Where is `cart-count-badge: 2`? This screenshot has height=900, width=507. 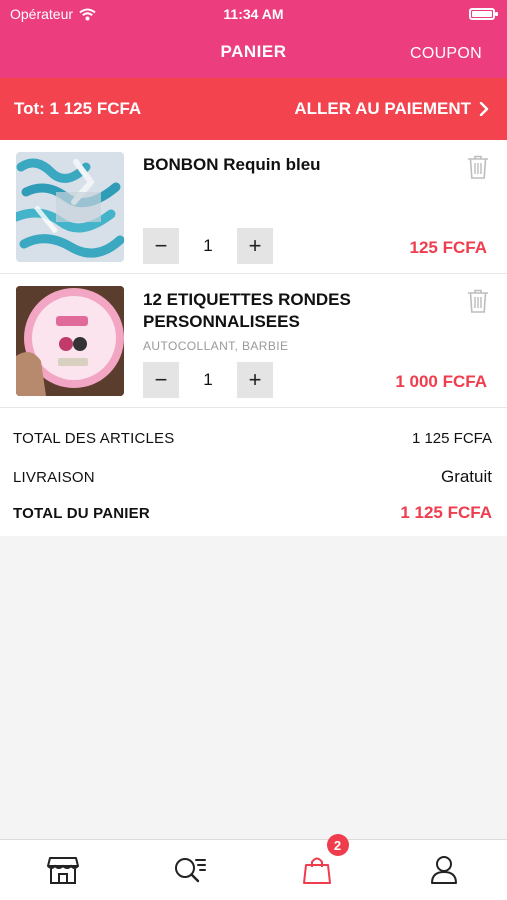
cart-count-badge: 2 is located at coordinates (337, 845).